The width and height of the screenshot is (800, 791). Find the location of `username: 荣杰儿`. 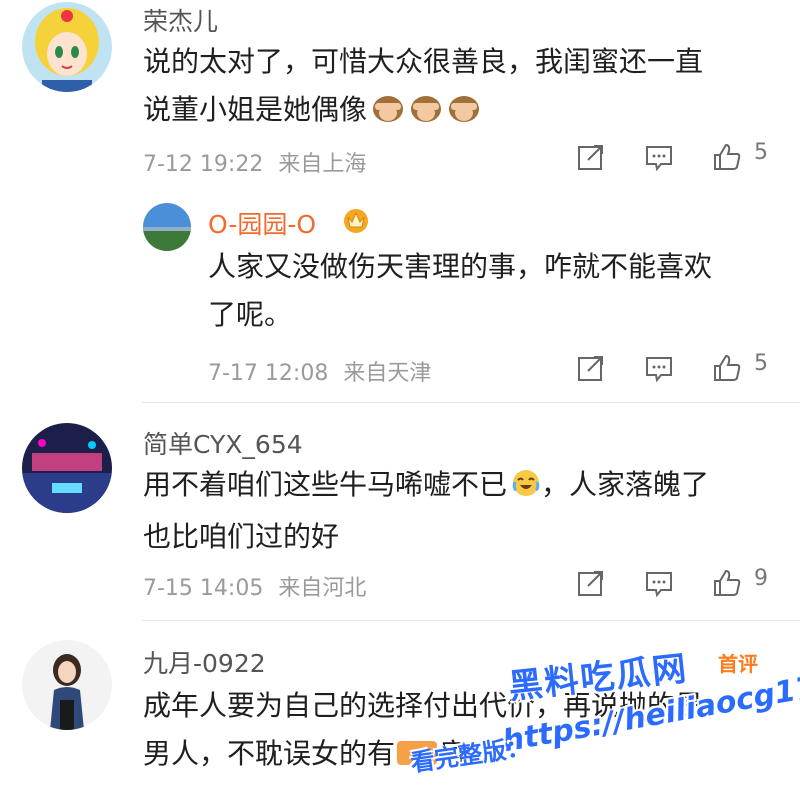

username: 荣杰儿 is located at coordinates (180, 20).